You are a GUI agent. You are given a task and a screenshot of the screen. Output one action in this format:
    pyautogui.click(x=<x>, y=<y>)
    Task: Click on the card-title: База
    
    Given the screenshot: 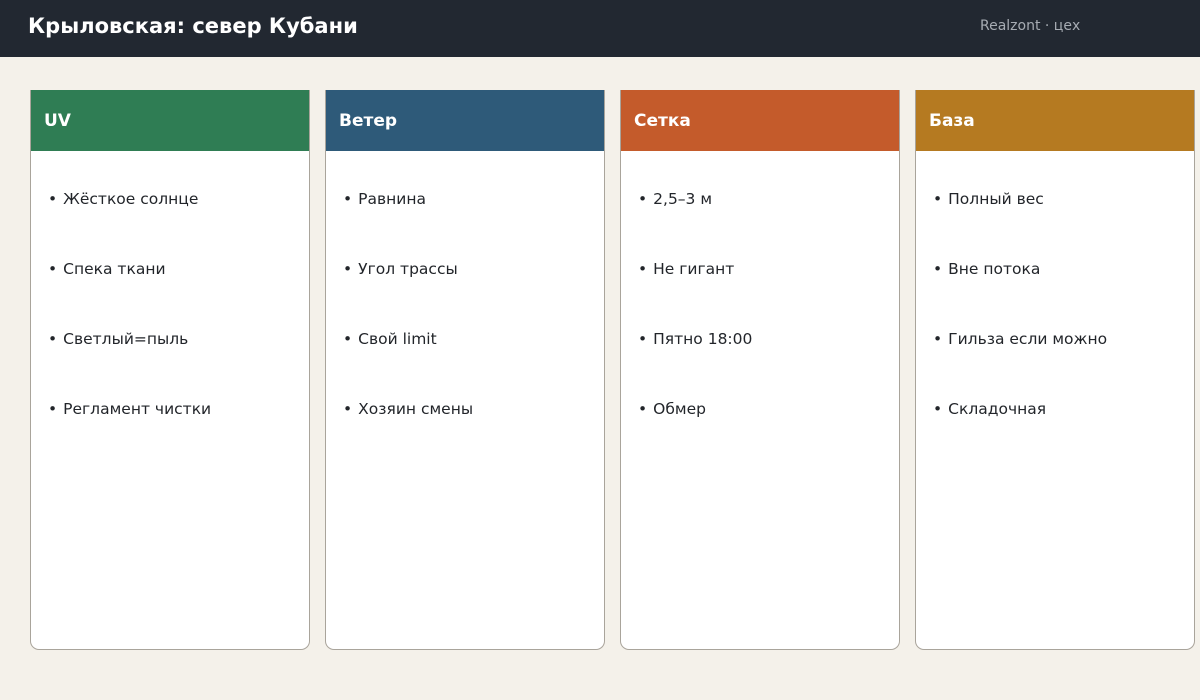 What is the action you would take?
    pyautogui.click(x=952, y=120)
    